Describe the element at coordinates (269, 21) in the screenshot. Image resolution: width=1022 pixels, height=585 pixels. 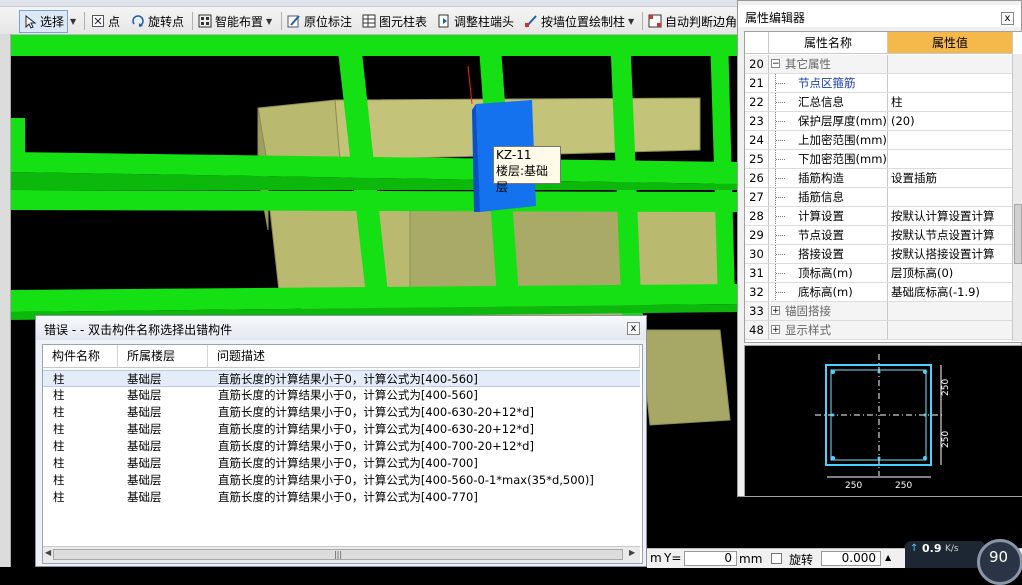
I see `smart-layout-dropdown-arrow: ▼` at that location.